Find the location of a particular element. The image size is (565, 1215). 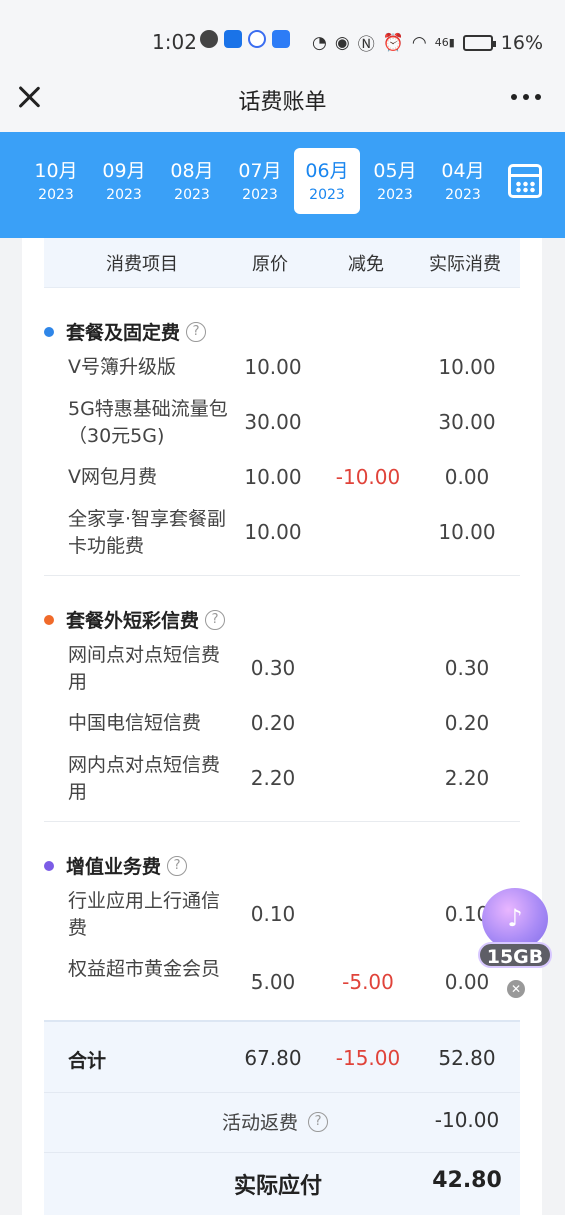

tab-month-06: 06月 2023 is located at coordinates (327, 181).